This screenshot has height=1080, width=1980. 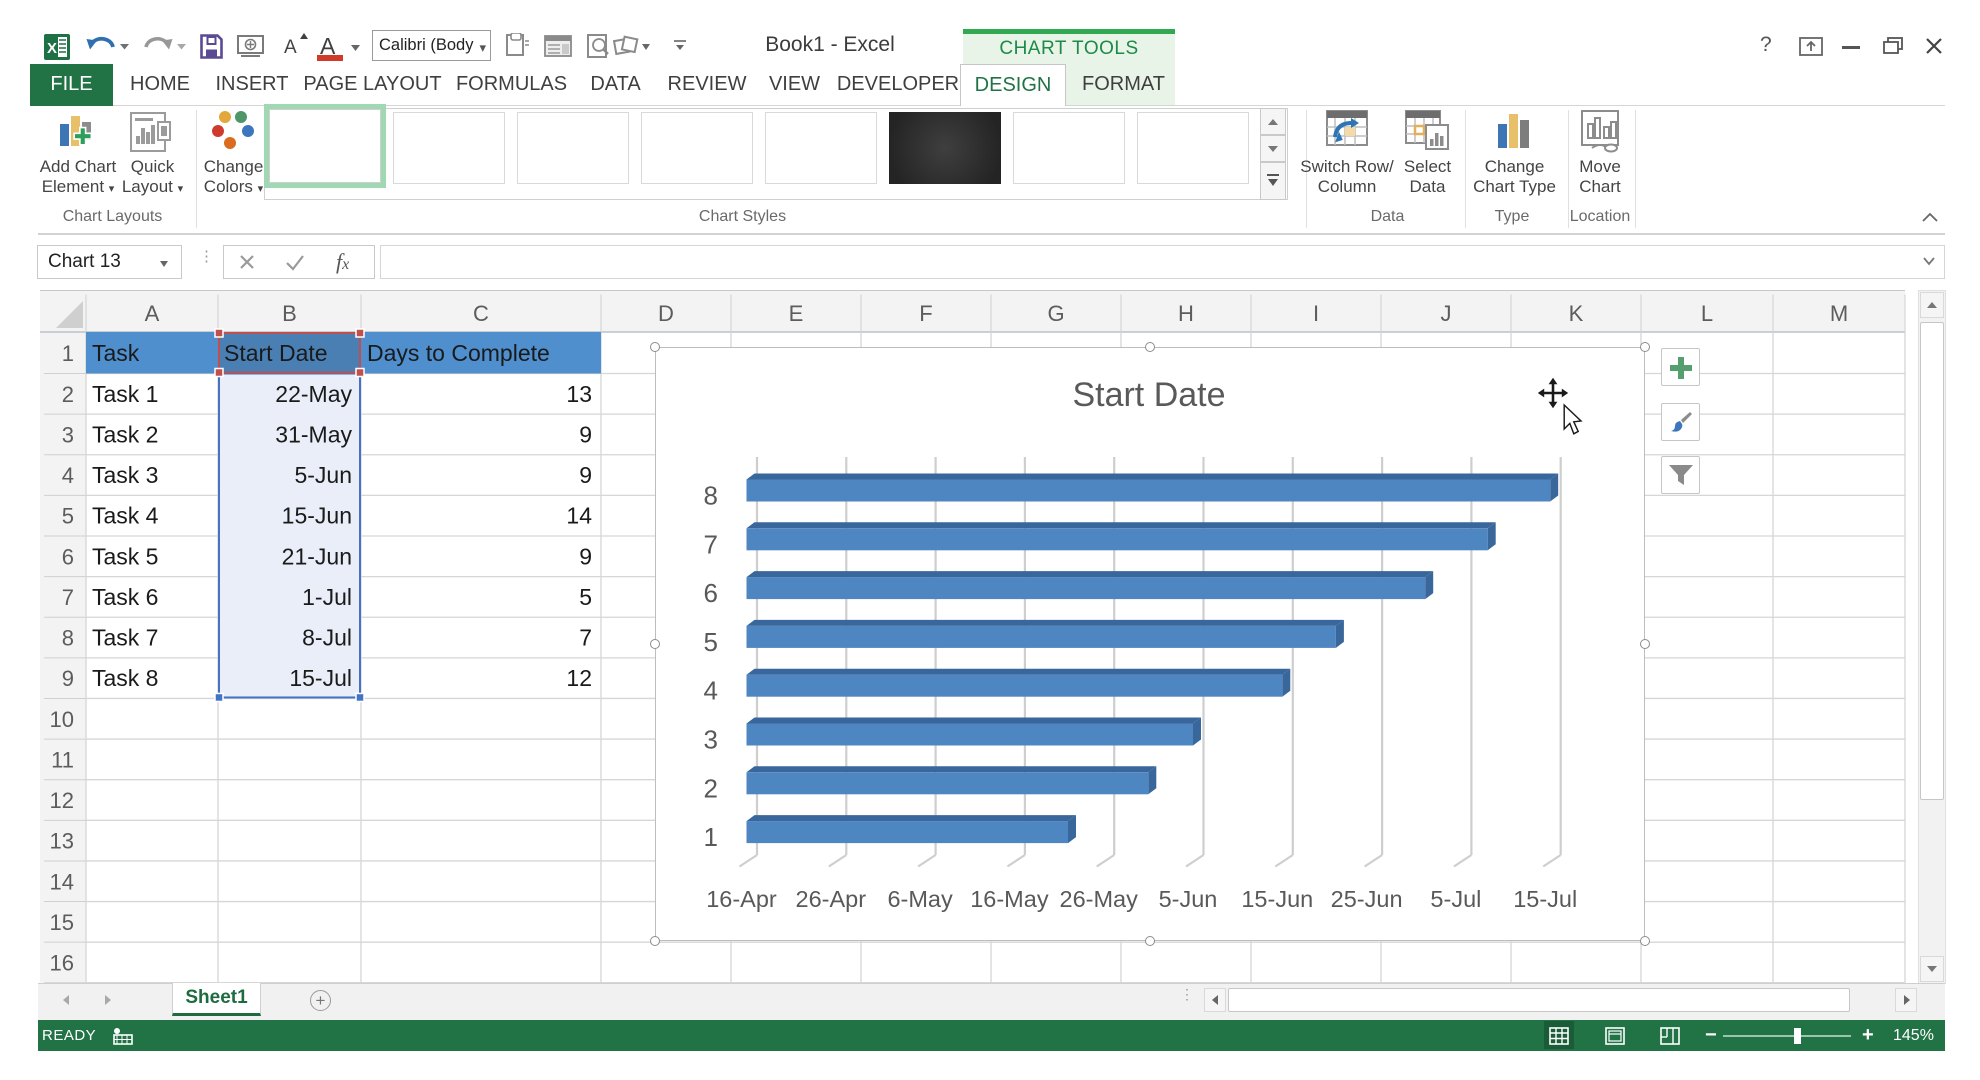 I want to click on svg-text: Task 1, so click(x=125, y=394).